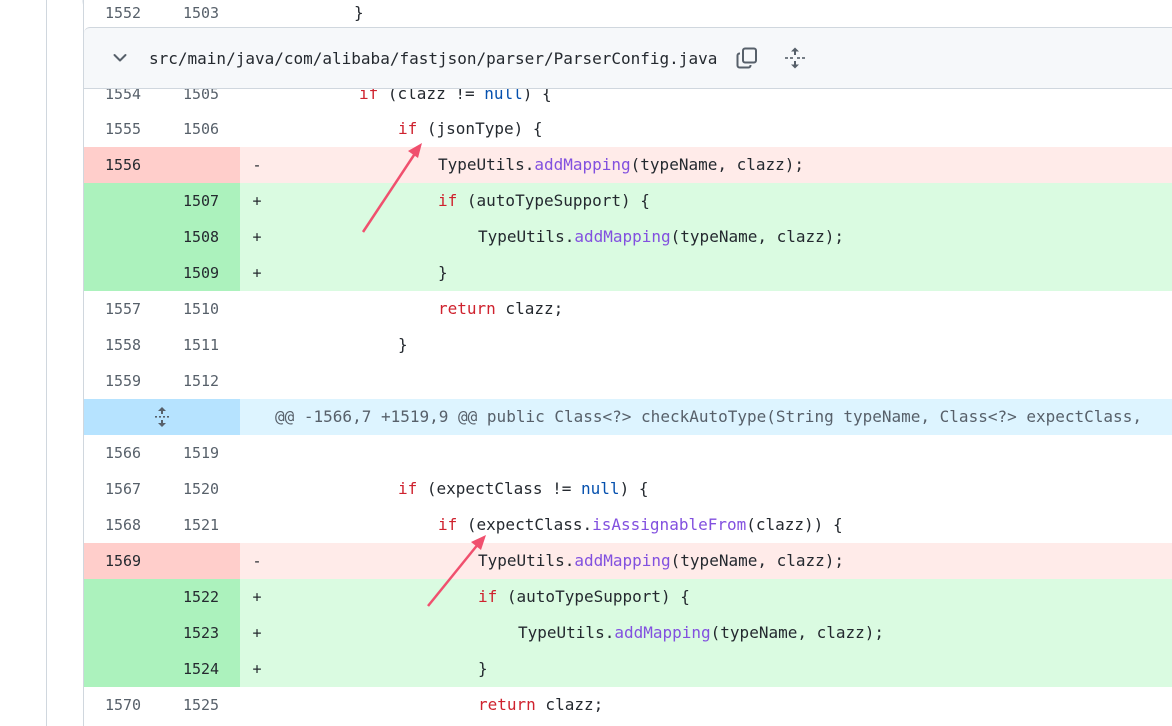  I want to click on chevron-down-icon, so click(120, 58).